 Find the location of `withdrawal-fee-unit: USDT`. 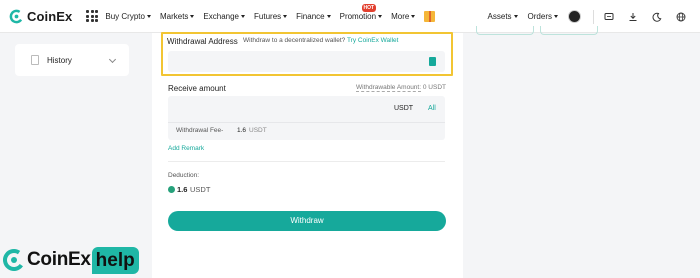

withdrawal-fee-unit: USDT is located at coordinates (258, 130).